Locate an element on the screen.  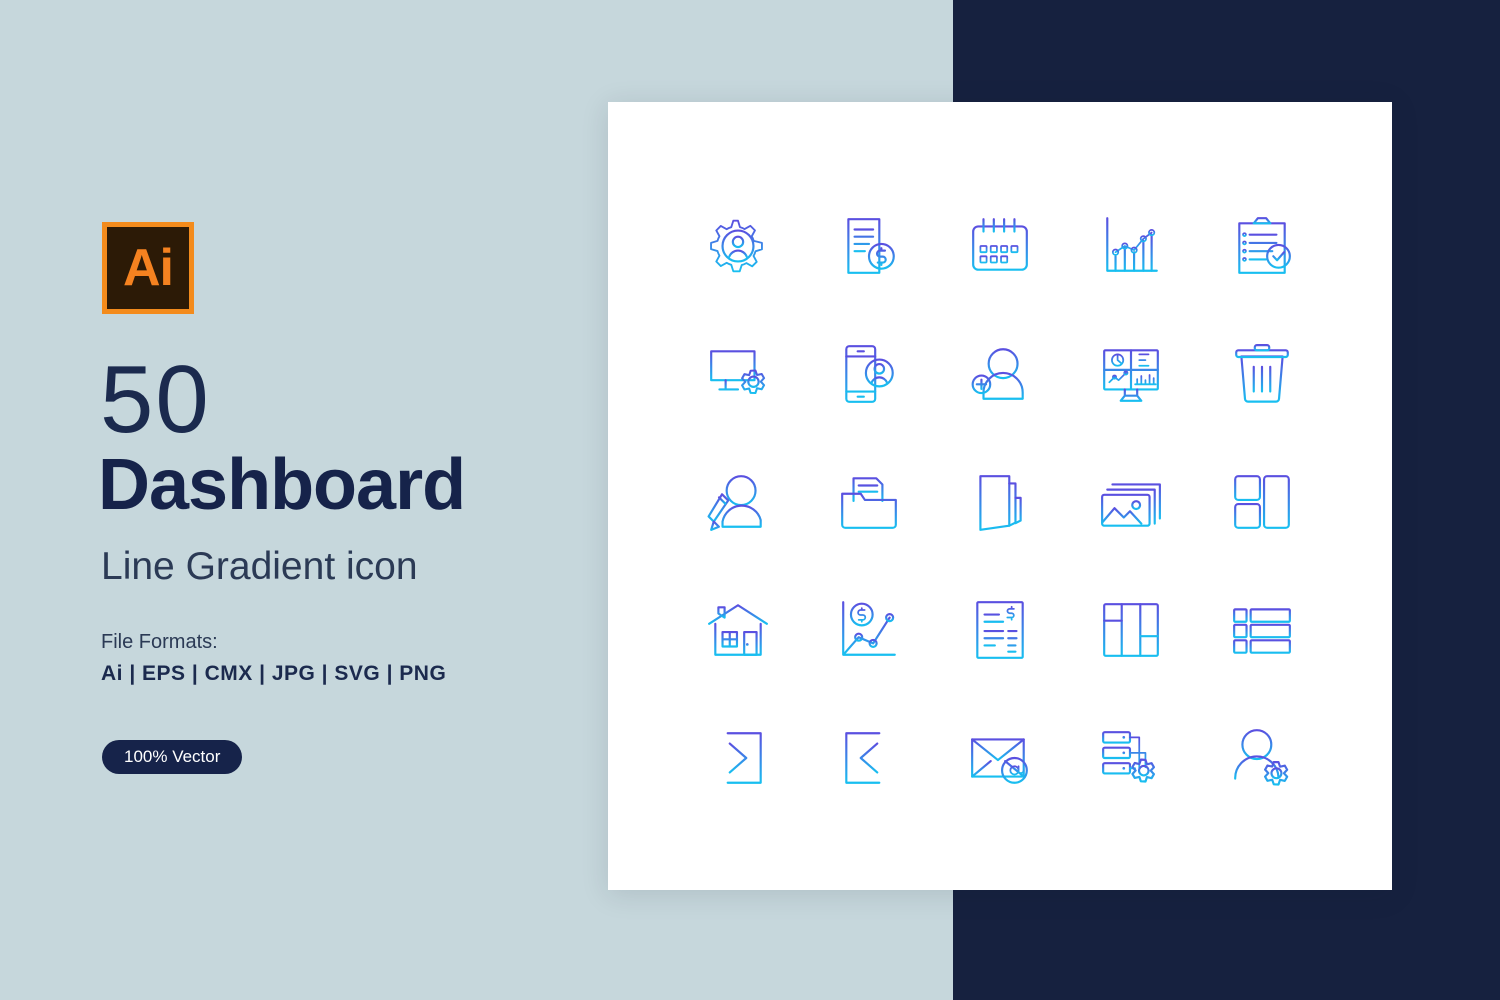
edit-profile-pencil-icon-cell is located at coordinates (737, 502).